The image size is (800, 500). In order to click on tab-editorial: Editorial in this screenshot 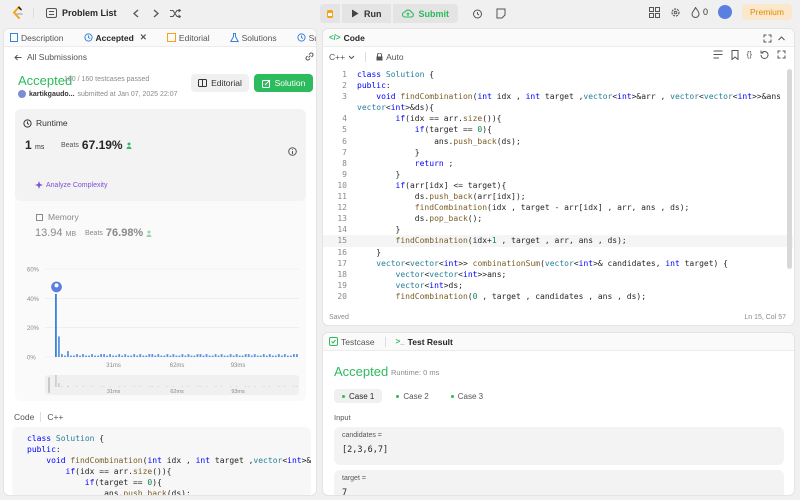, I will do `click(188, 38)`.